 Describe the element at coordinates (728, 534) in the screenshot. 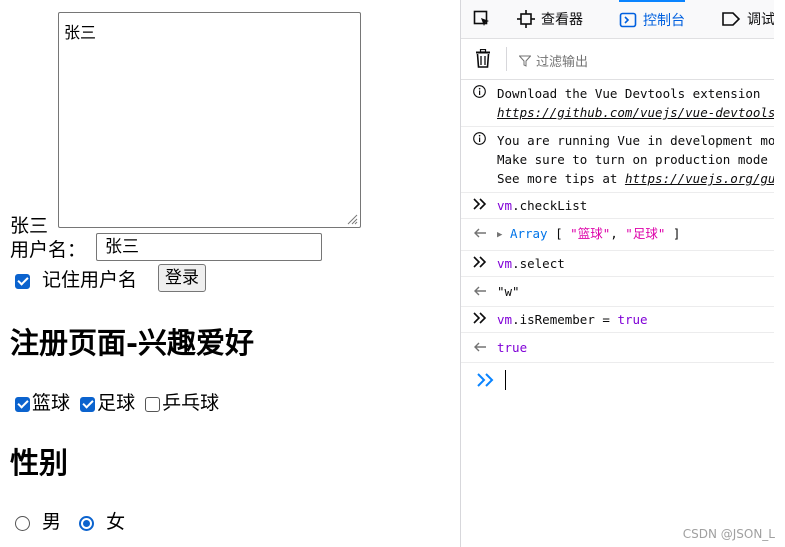

I see `watermark: CSDN @JSON_L` at that location.